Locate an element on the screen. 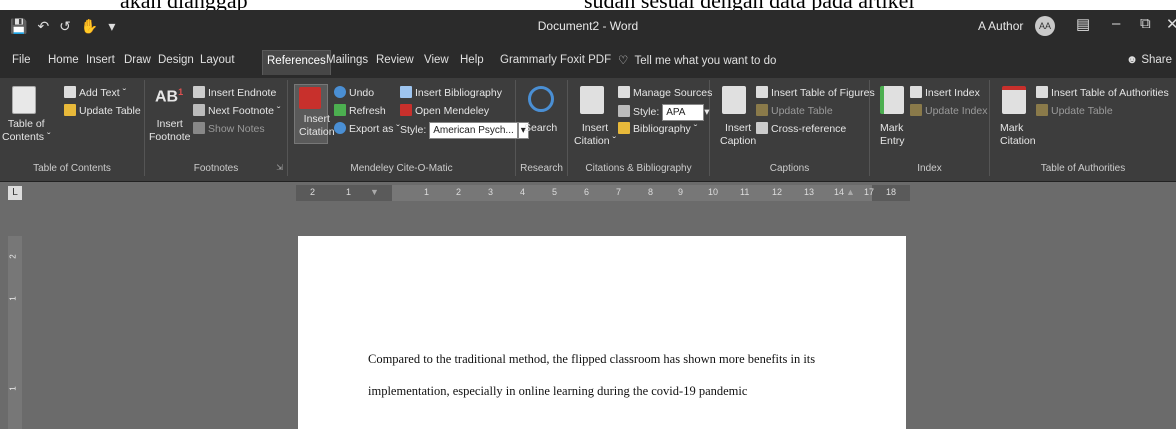 This screenshot has width=1176, height=429. mendeley-insert-label: Insert is located at coordinates (316, 119).